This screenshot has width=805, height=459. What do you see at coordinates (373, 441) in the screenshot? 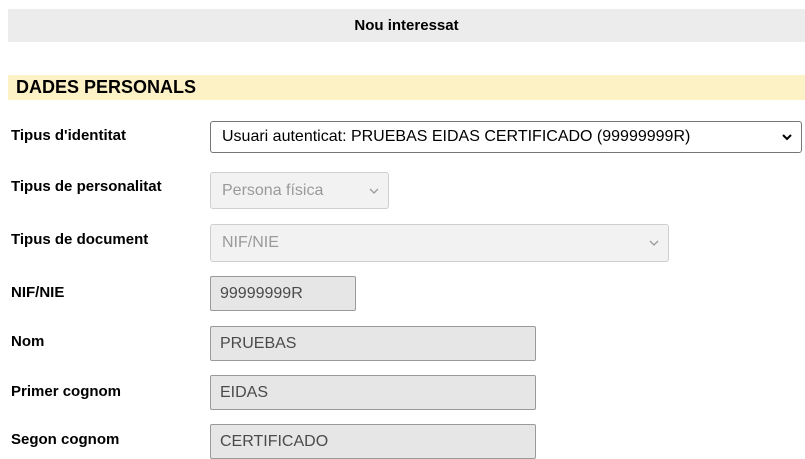
I see `second-surname-field: CERTIFICADO` at bounding box center [373, 441].